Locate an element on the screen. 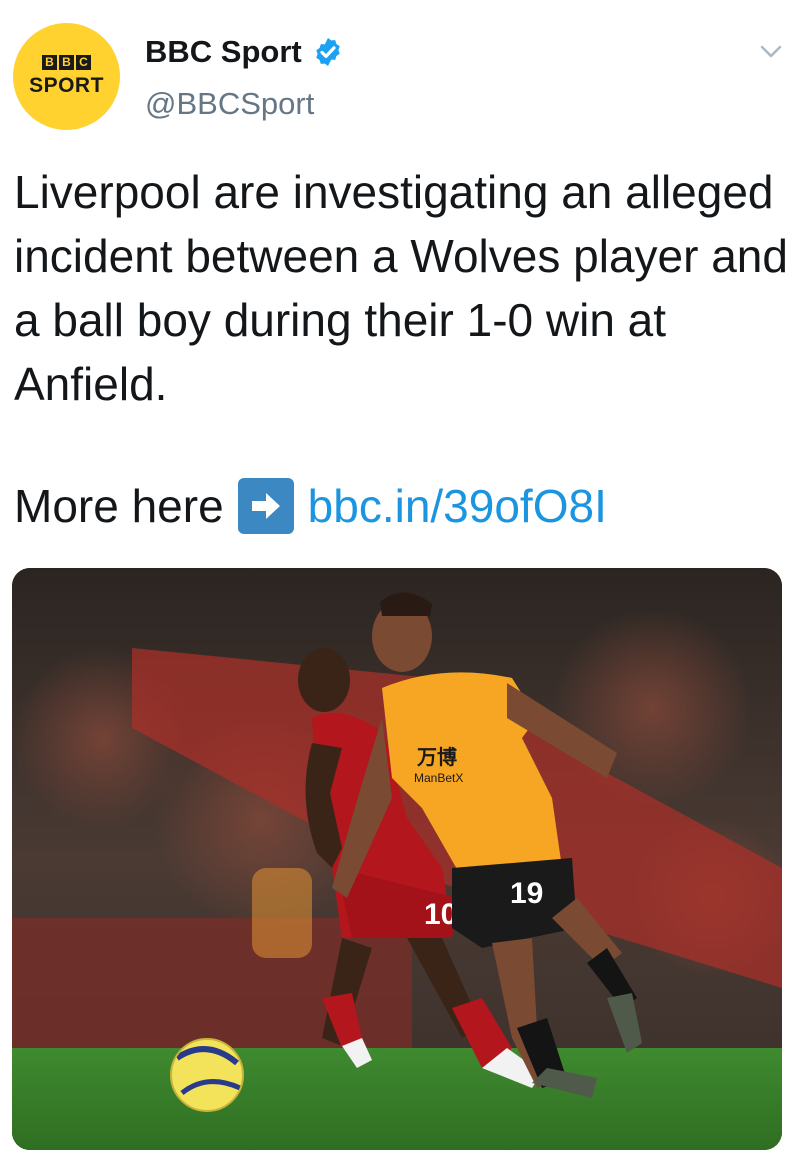 Image resolution: width=800 pixels, height=1165 pixels. bbc-logo: B B C is located at coordinates (66, 62).